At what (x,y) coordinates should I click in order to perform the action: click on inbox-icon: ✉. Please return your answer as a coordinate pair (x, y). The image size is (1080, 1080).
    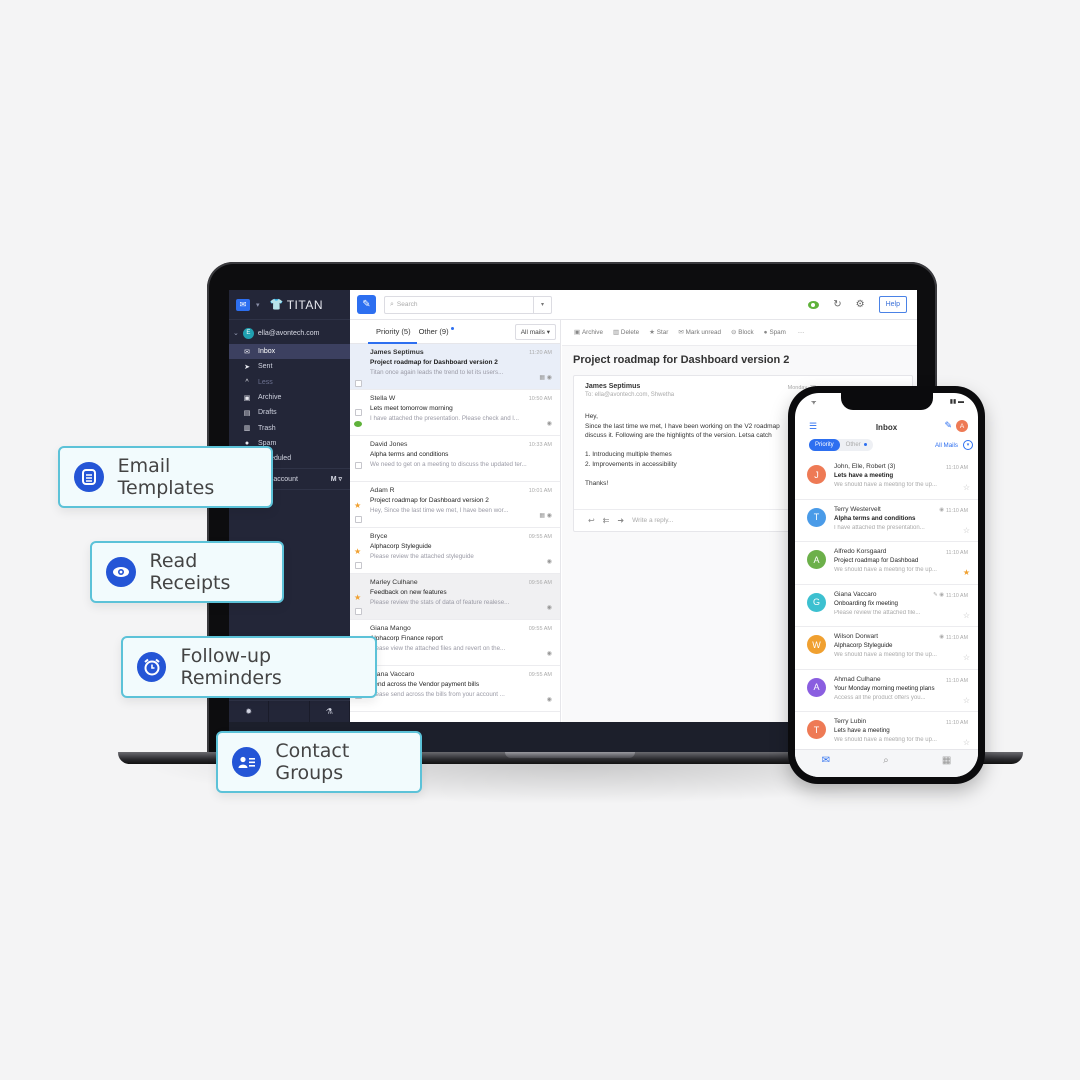
    Looking at the image, I should click on (247, 352).